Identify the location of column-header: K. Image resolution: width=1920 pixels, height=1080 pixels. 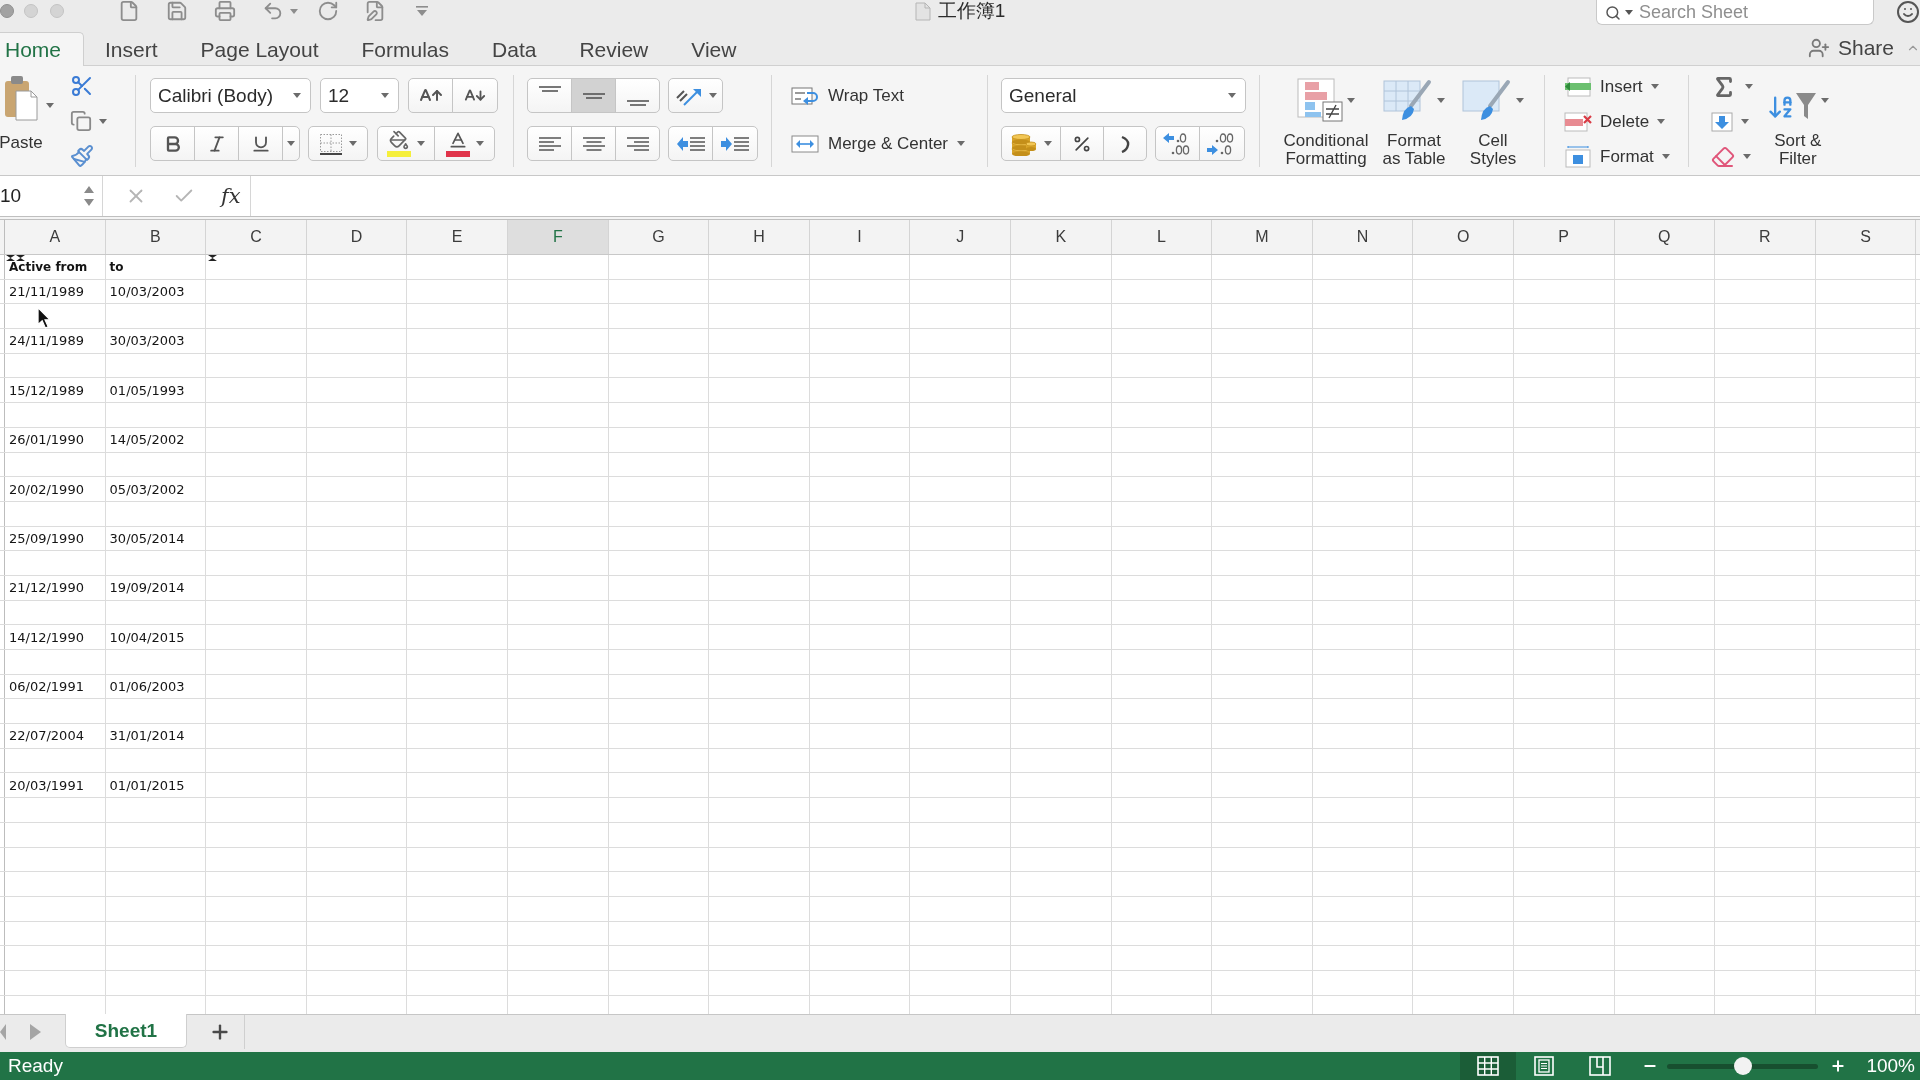
(1061, 237).